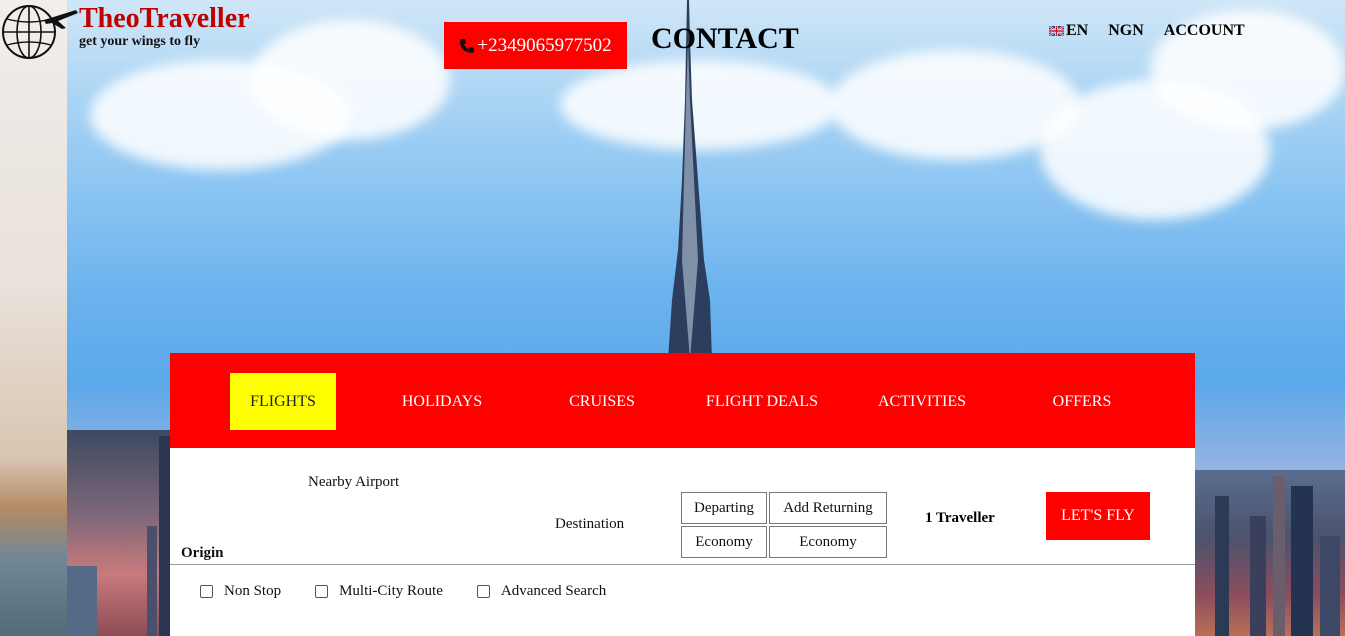 Image resolution: width=1345 pixels, height=636 pixels. What do you see at coordinates (350, 80) in the screenshot?
I see `cloud` at bounding box center [350, 80].